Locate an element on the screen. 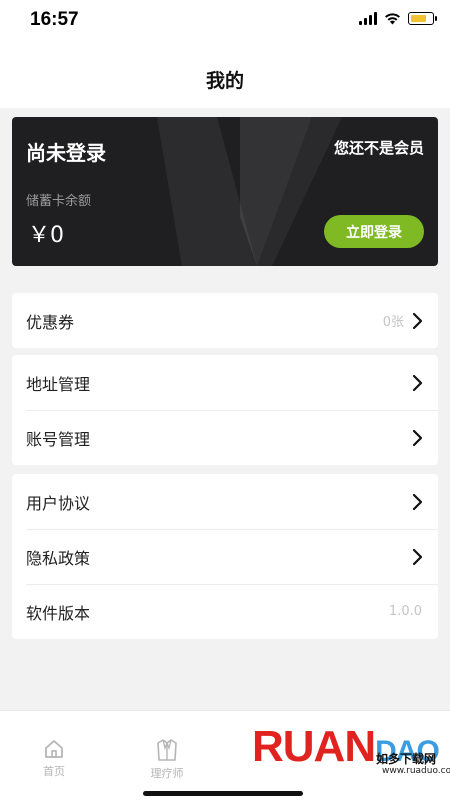 Image resolution: width=450 pixels, height=800 pixels. menu-item-account: 账号管理 is located at coordinates (225, 437).